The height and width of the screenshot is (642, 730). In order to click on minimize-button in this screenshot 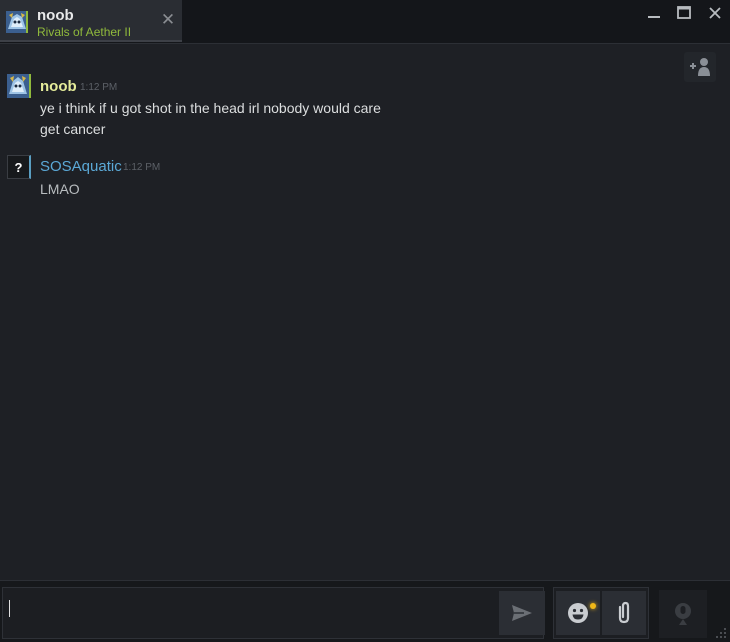, I will do `click(654, 13)`.